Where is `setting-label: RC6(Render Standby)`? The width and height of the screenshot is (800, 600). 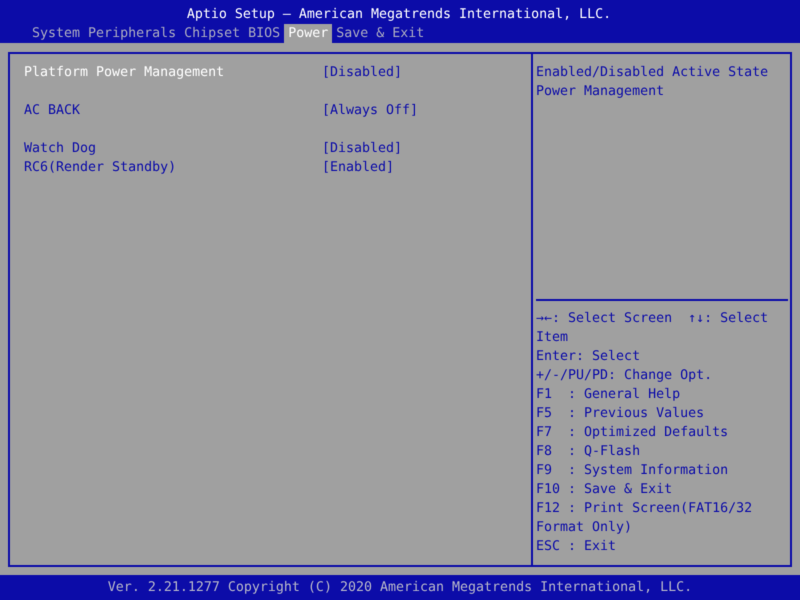
setting-label: RC6(Render Standby) is located at coordinates (173, 167).